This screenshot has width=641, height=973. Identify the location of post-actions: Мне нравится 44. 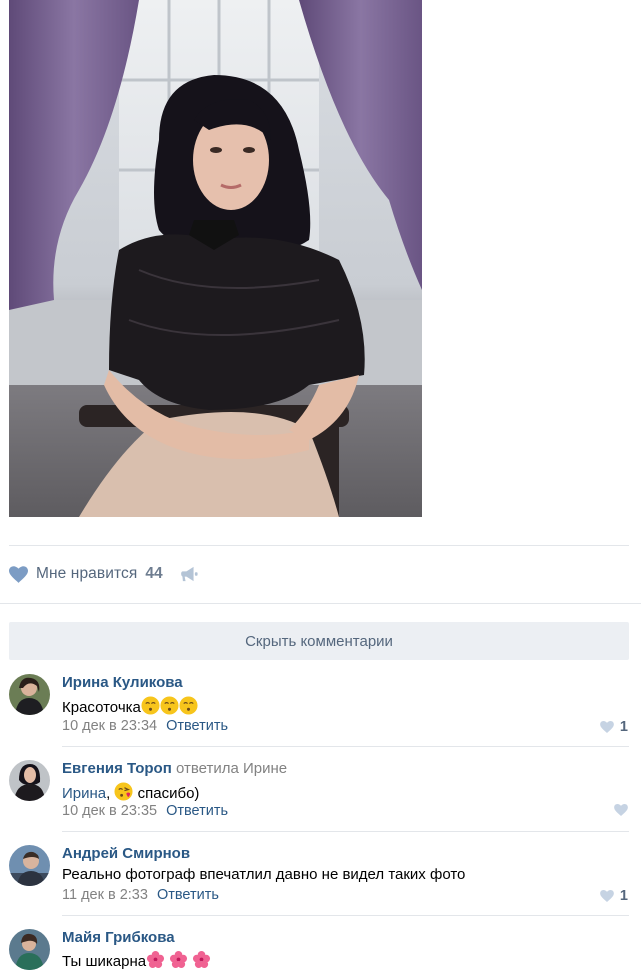
(104, 574).